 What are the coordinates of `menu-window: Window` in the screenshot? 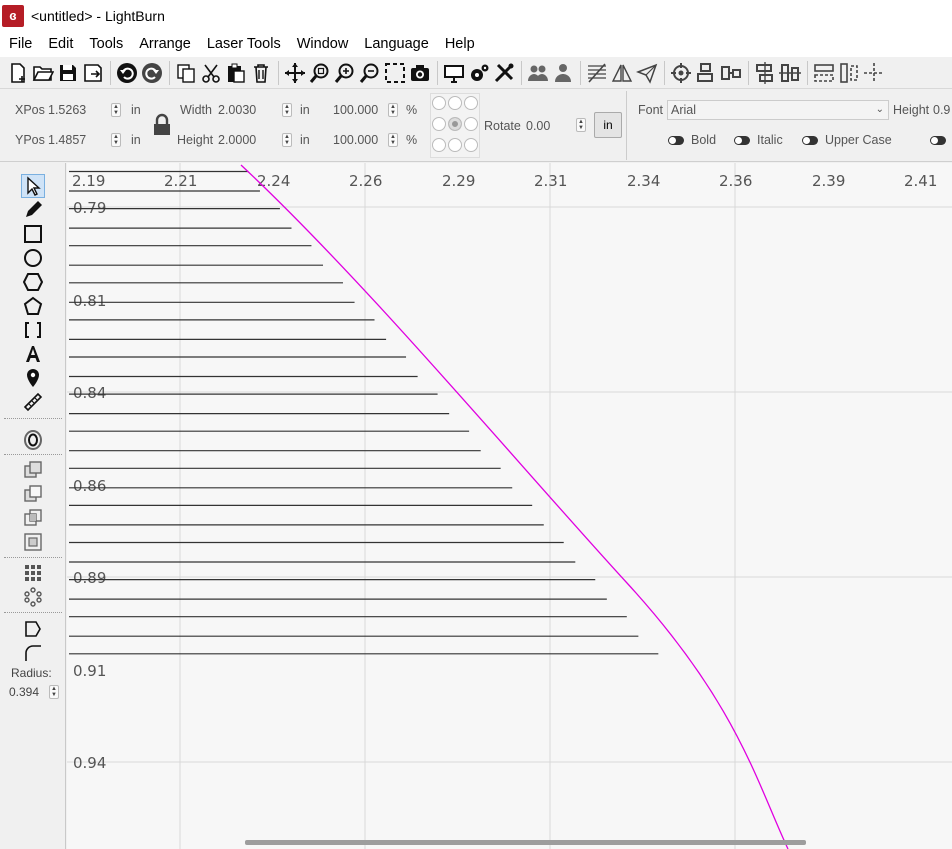 It's located at (323, 44).